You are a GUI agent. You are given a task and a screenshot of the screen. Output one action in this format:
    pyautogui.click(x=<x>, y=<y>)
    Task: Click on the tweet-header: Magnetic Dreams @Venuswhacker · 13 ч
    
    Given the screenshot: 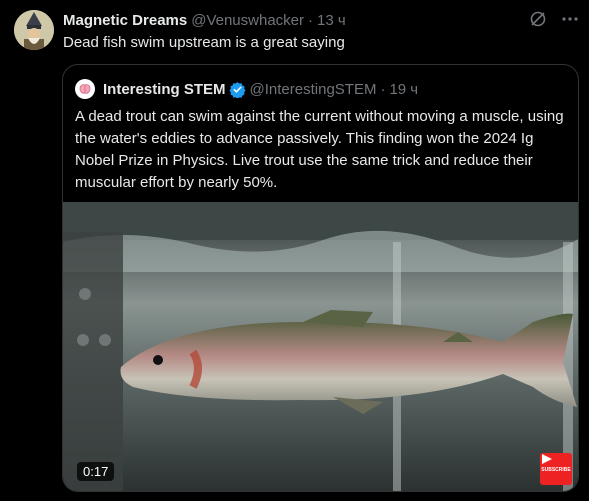 What is the action you would take?
    pyautogui.click(x=326, y=20)
    